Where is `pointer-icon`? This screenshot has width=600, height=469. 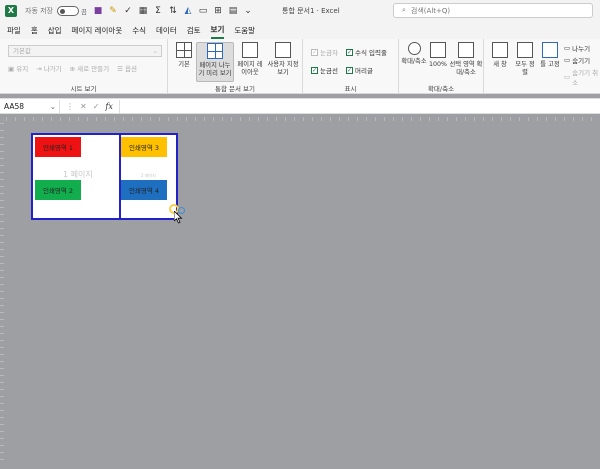 pointer-icon is located at coordinates (178, 217).